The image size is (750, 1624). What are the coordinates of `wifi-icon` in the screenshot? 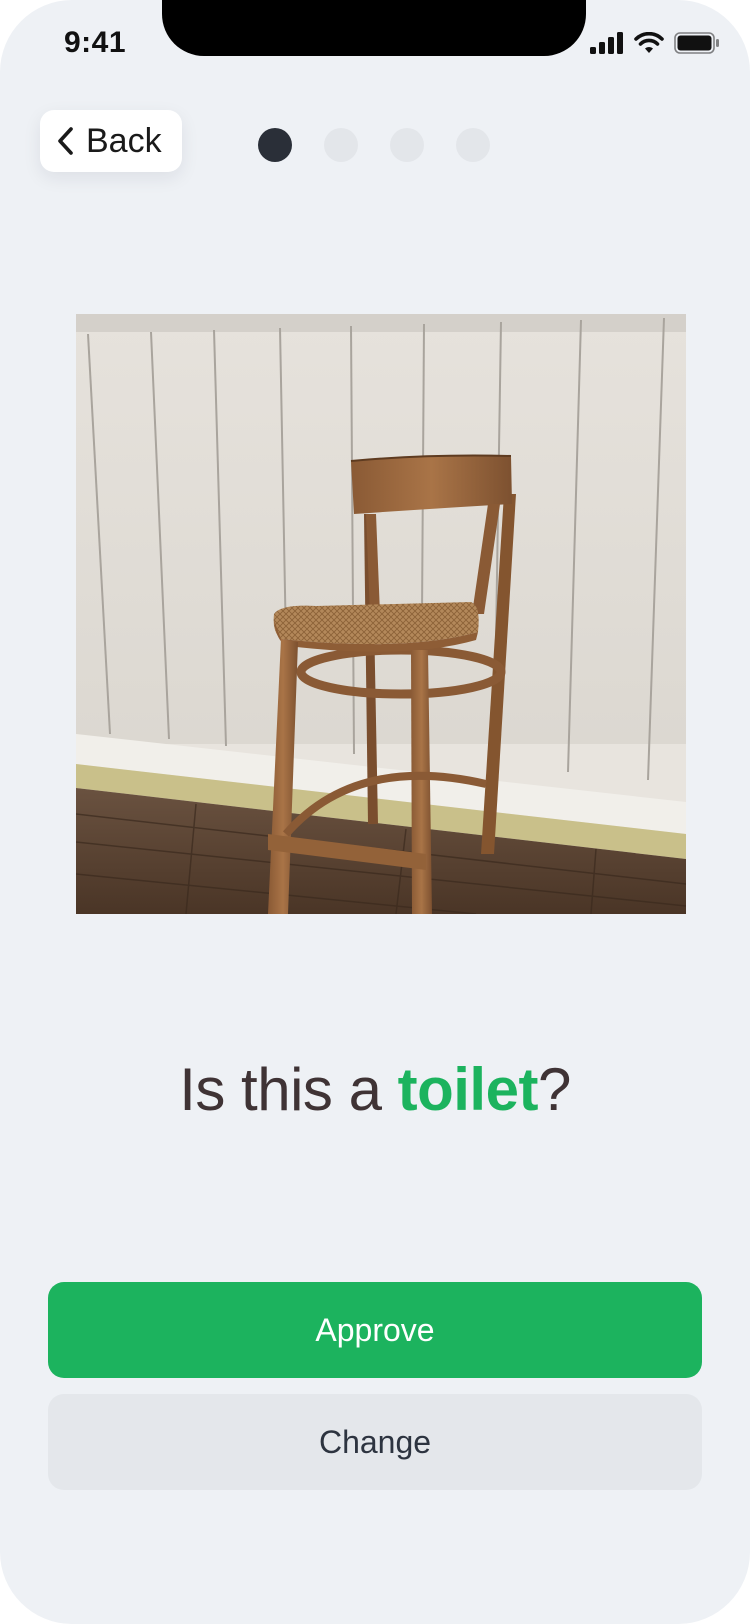 It's located at (649, 42).